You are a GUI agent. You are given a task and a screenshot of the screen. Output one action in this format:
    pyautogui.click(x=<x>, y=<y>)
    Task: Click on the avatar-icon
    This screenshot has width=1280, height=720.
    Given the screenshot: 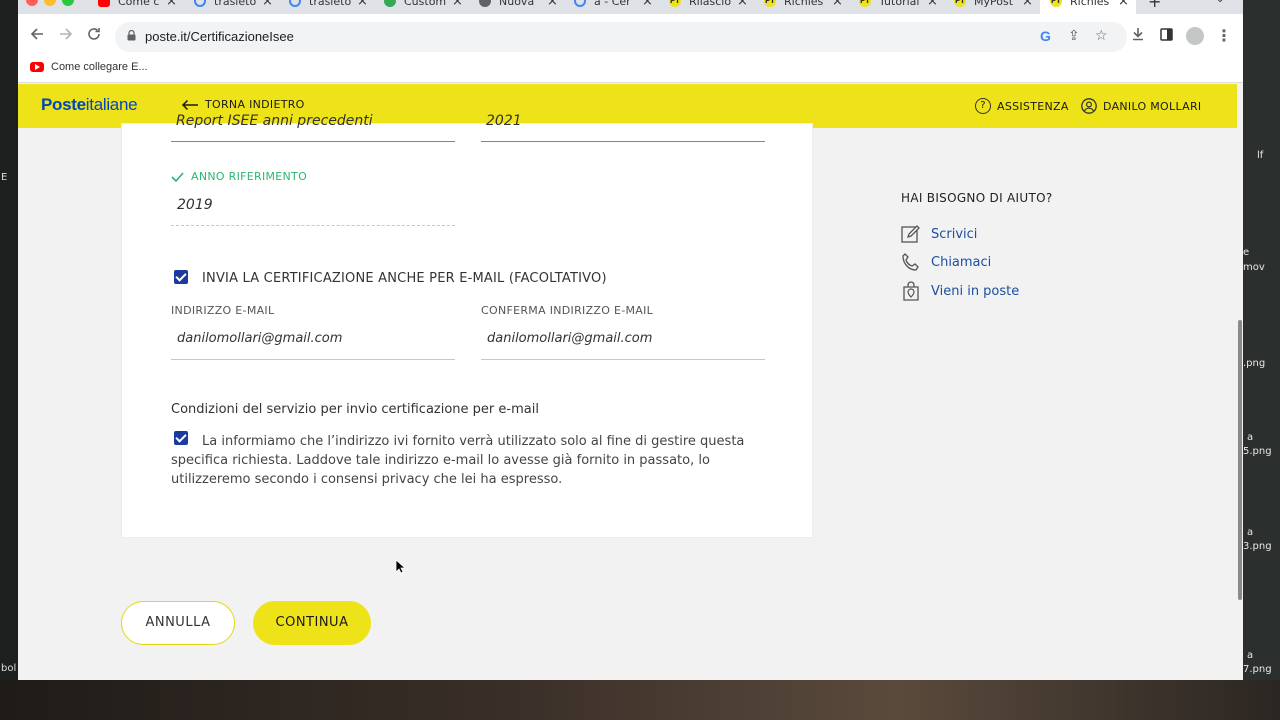 What is the action you would take?
    pyautogui.click(x=1195, y=36)
    